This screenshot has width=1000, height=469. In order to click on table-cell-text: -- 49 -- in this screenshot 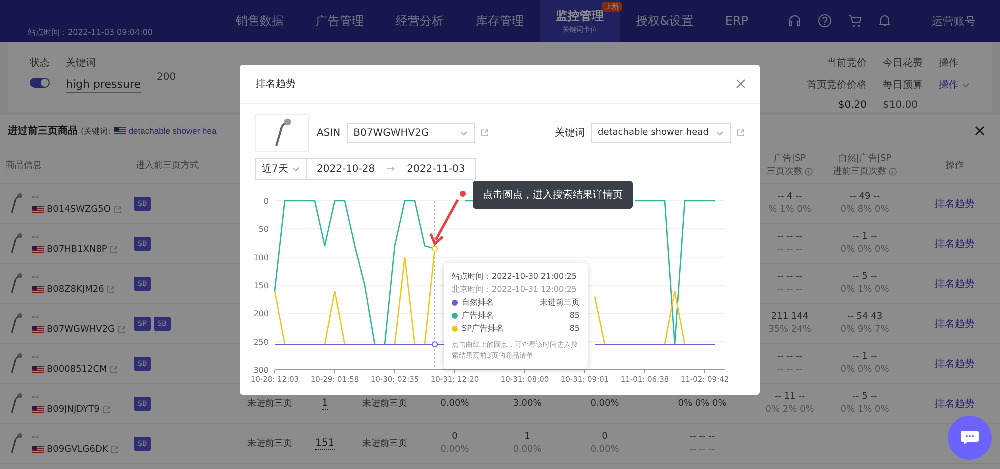, I will do `click(865, 197)`.